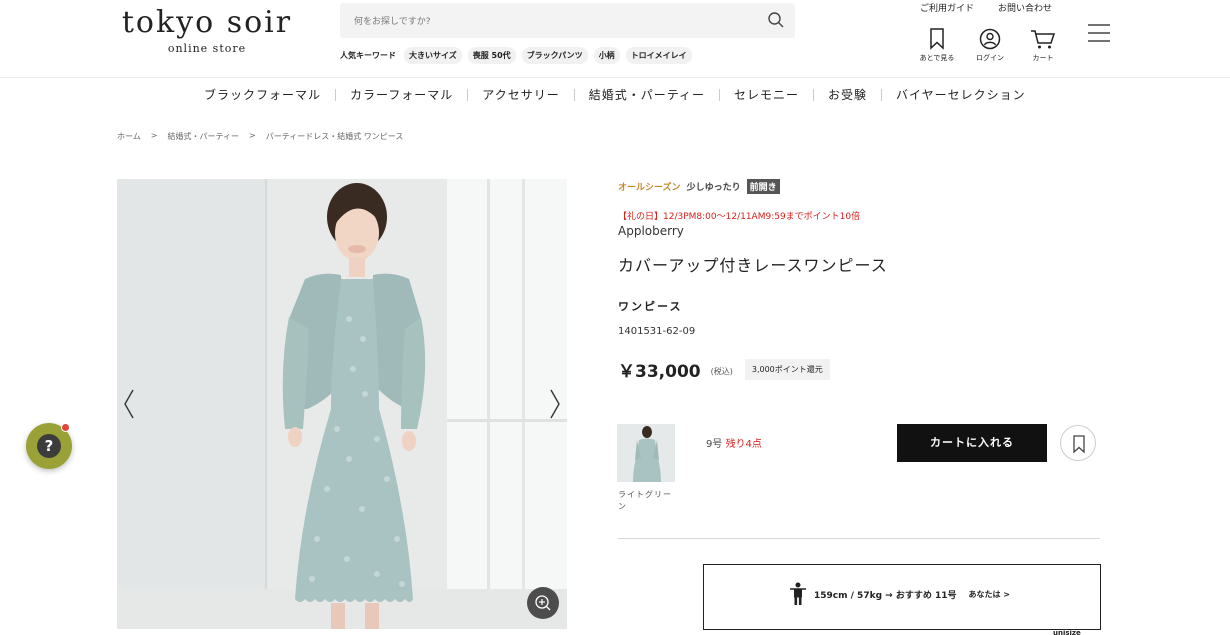  I want to click on product-type: ワンピース, so click(650, 306).